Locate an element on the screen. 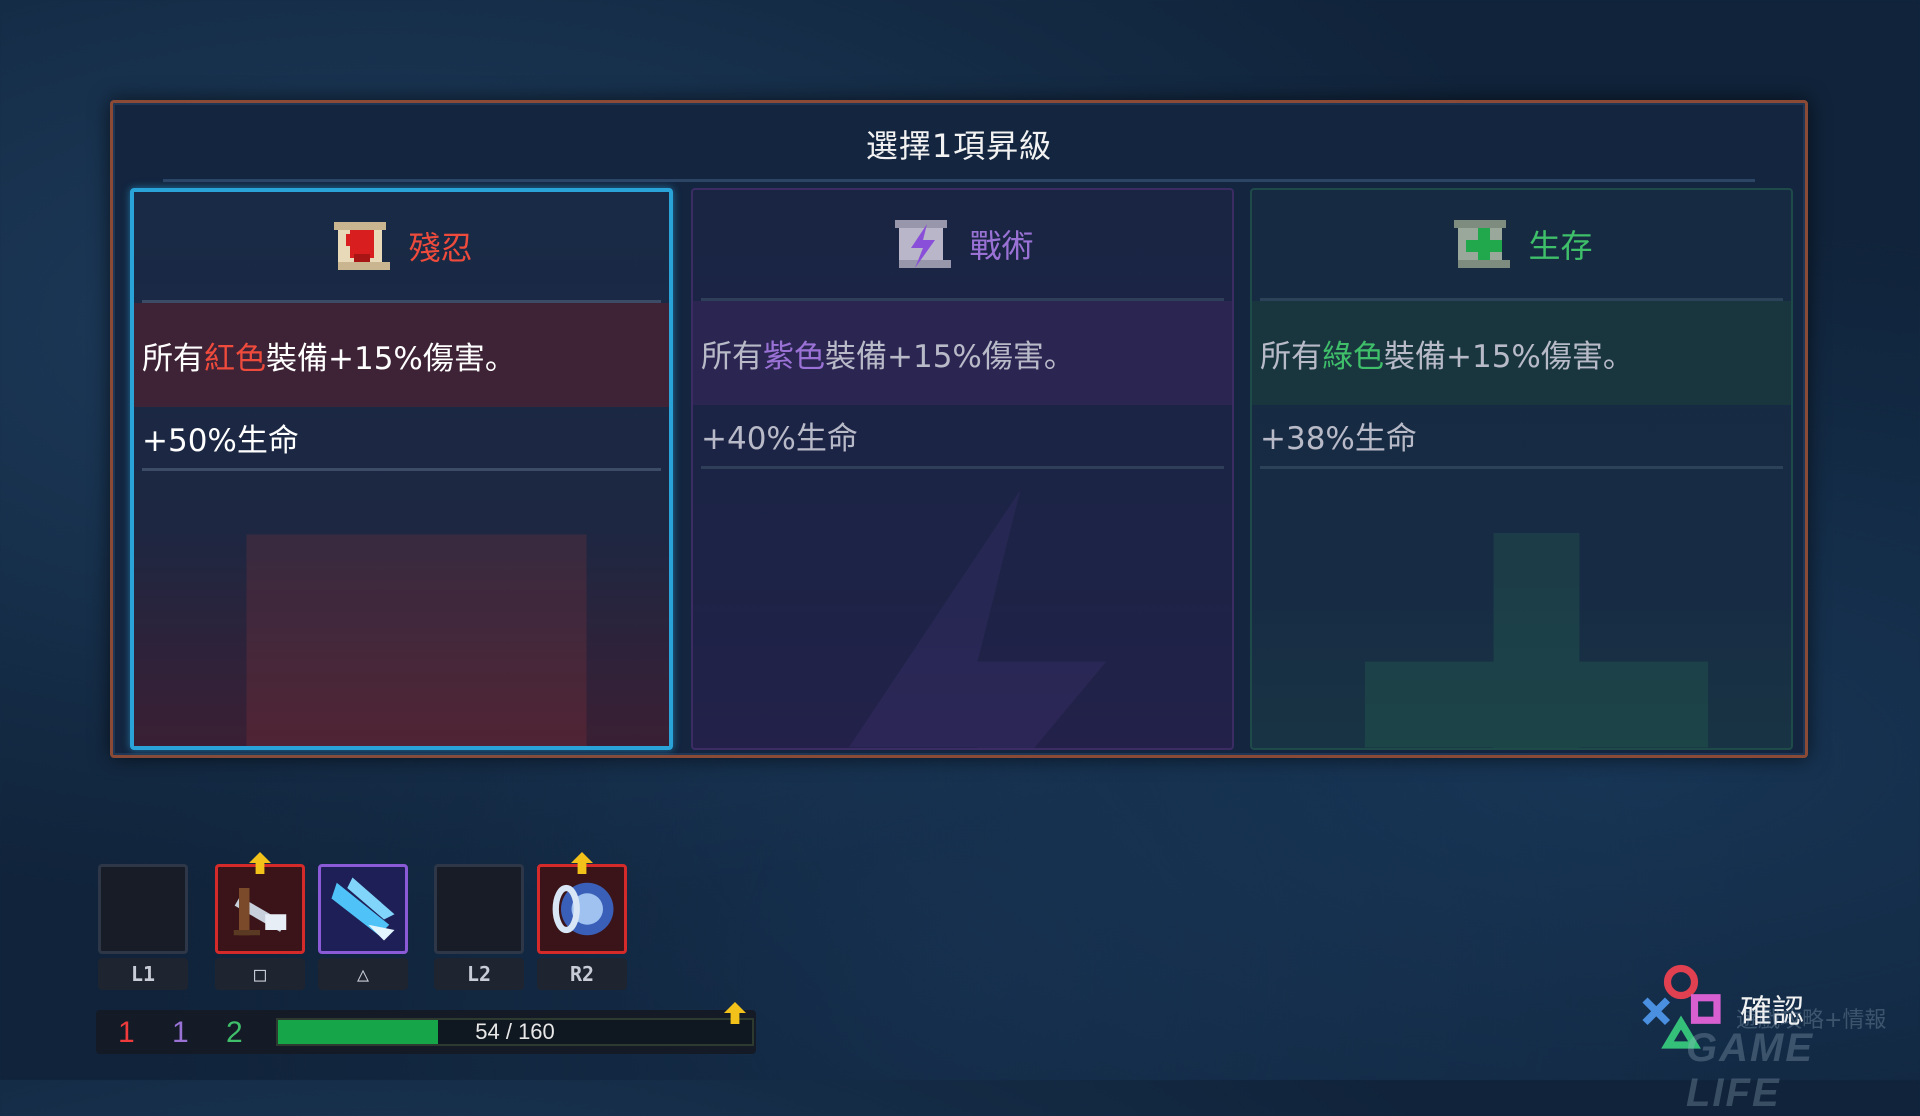 The width and height of the screenshot is (1920, 1116). card-title: 生存 is located at coordinates (1560, 246).